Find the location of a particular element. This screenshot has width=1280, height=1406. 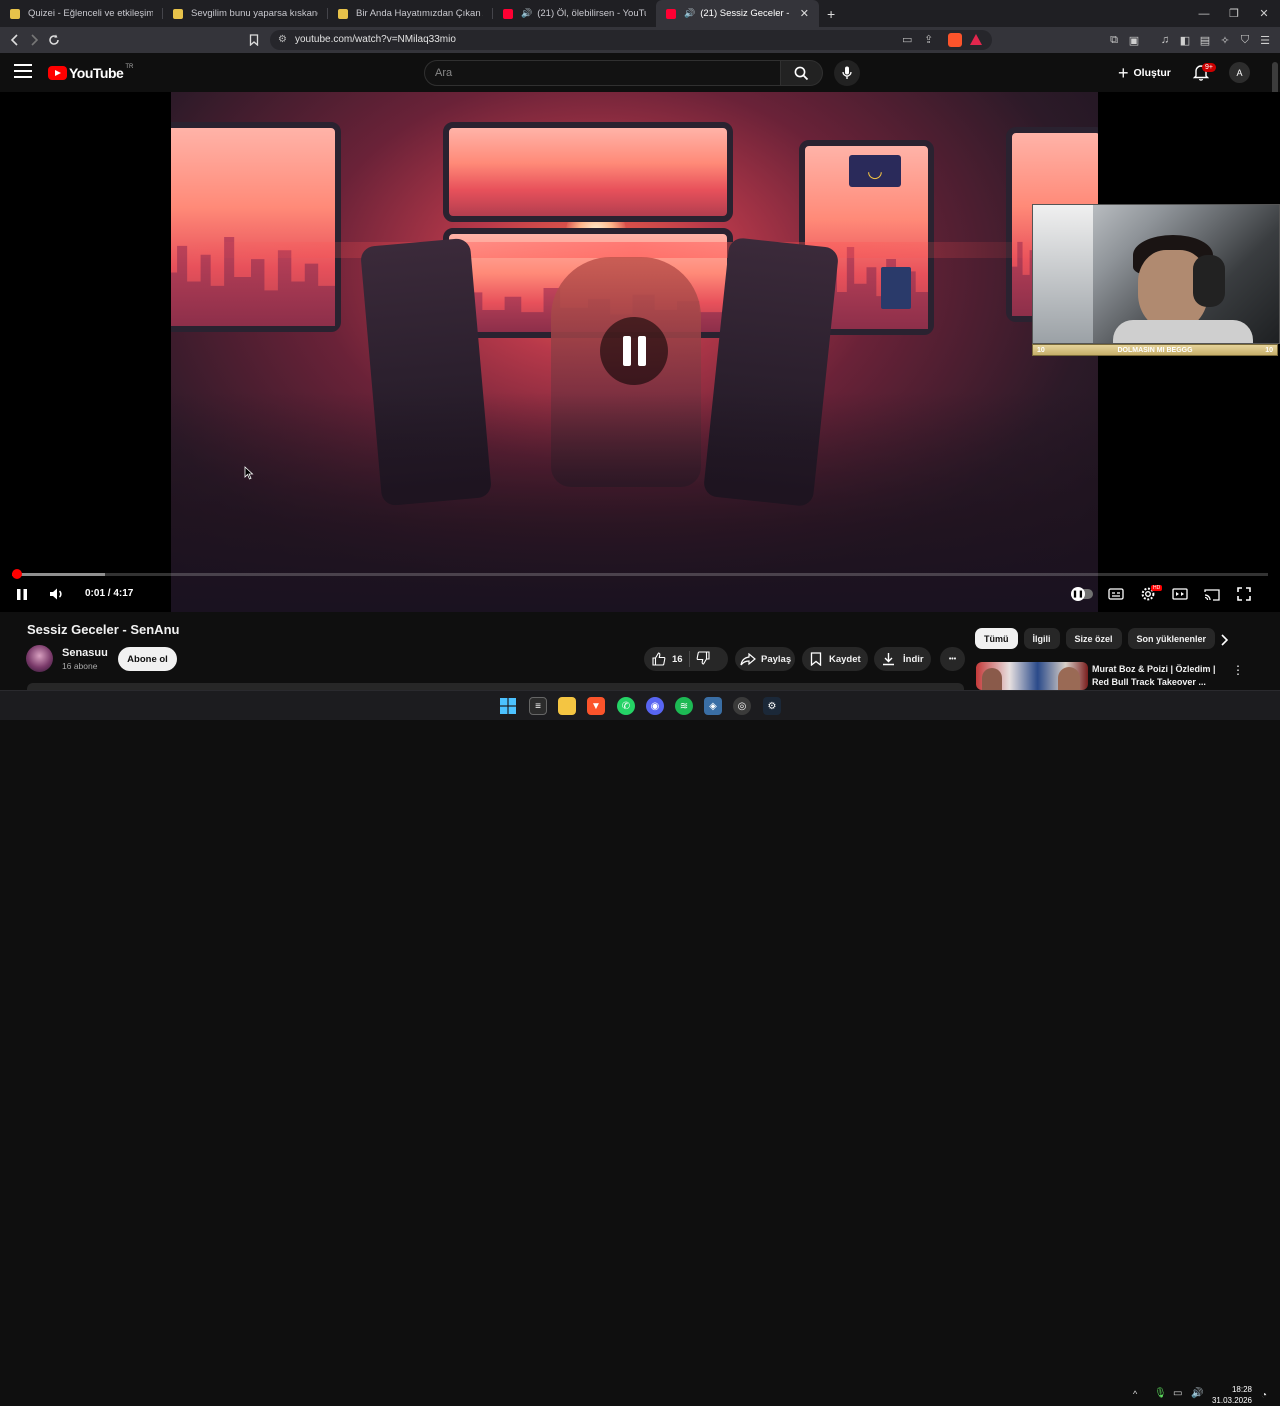

browser-tab: Bir Anda Hayatımızdan Çıkan Aburcu is located at coordinates (410, 13).